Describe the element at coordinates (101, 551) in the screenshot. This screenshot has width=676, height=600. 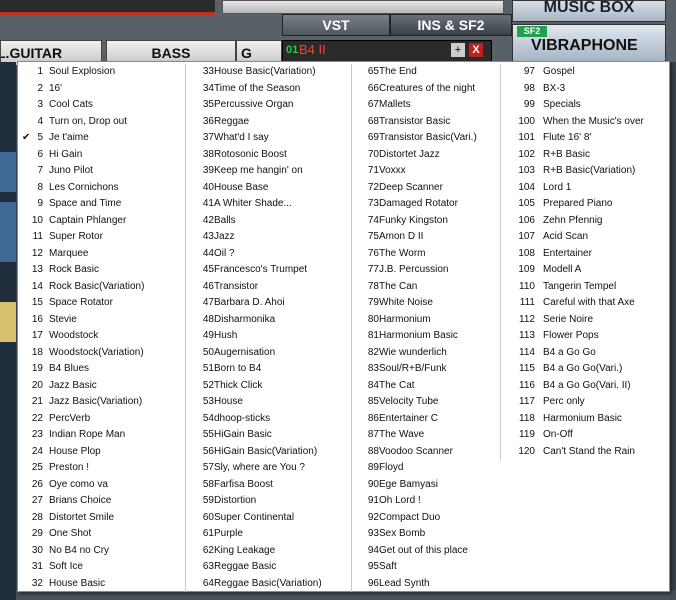
I see `menu-item: 30 No B4 no Cry` at that location.